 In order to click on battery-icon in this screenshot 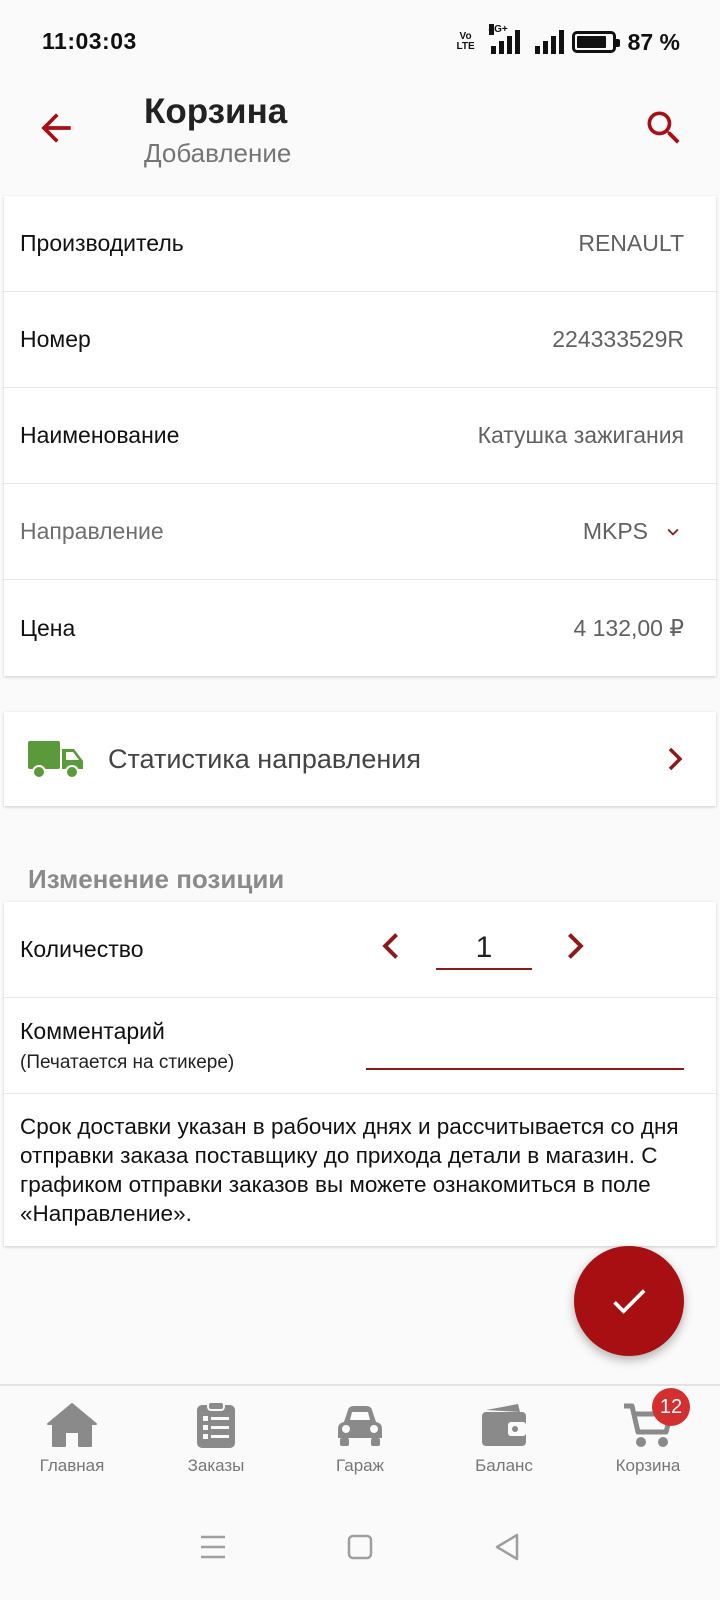, I will do `click(595, 42)`.